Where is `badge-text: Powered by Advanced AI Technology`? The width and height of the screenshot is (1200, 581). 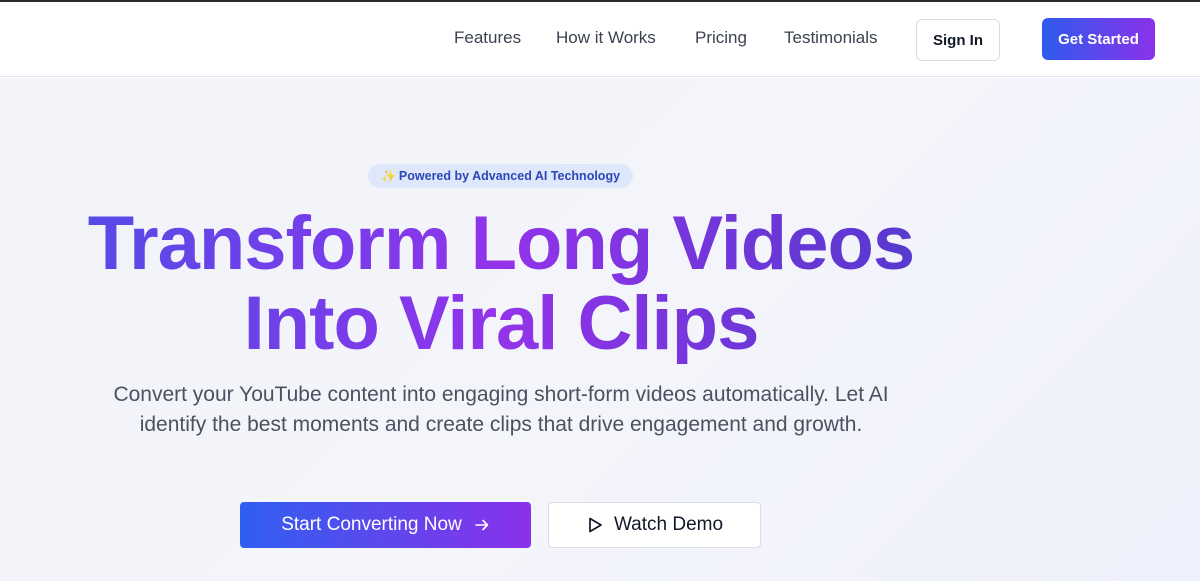
badge-text: Powered by Advanced AI Technology is located at coordinates (509, 176).